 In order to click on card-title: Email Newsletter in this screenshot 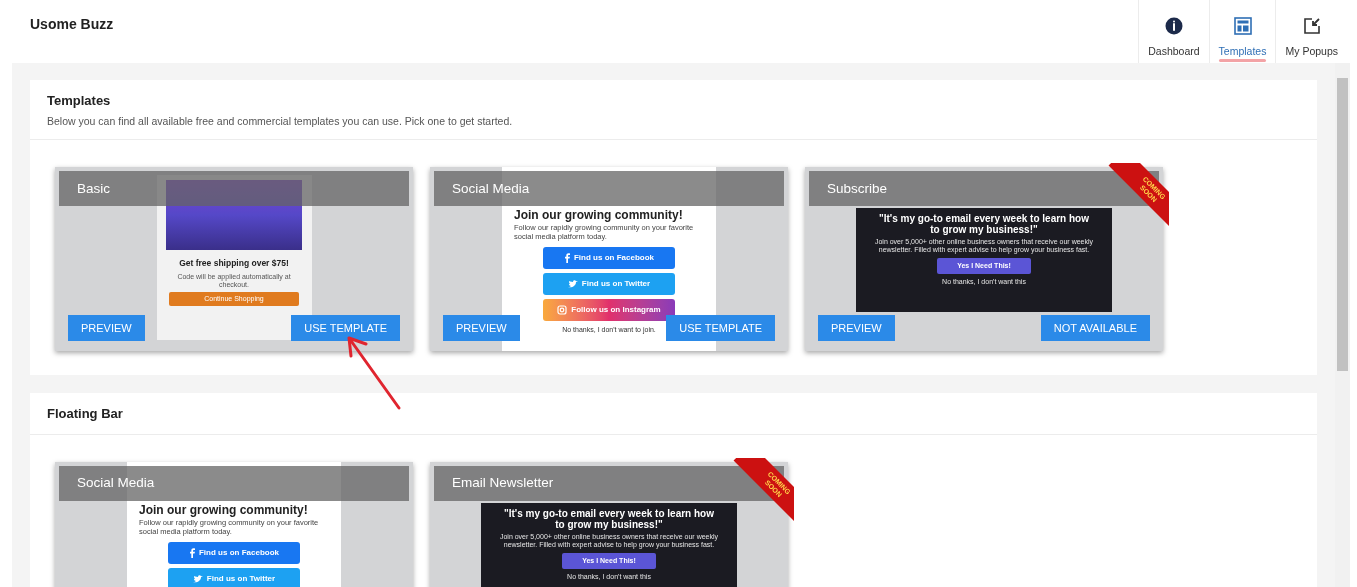, I will do `click(503, 483)`.